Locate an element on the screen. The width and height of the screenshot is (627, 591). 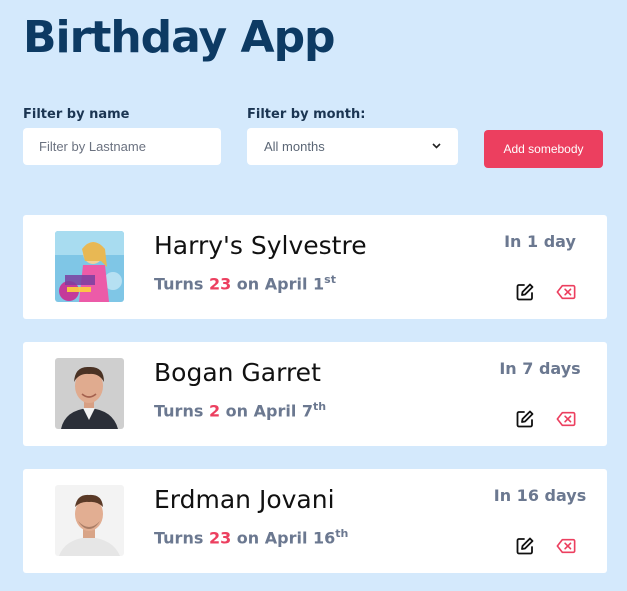
countdown-text: In 16 days is located at coordinates (540, 495).